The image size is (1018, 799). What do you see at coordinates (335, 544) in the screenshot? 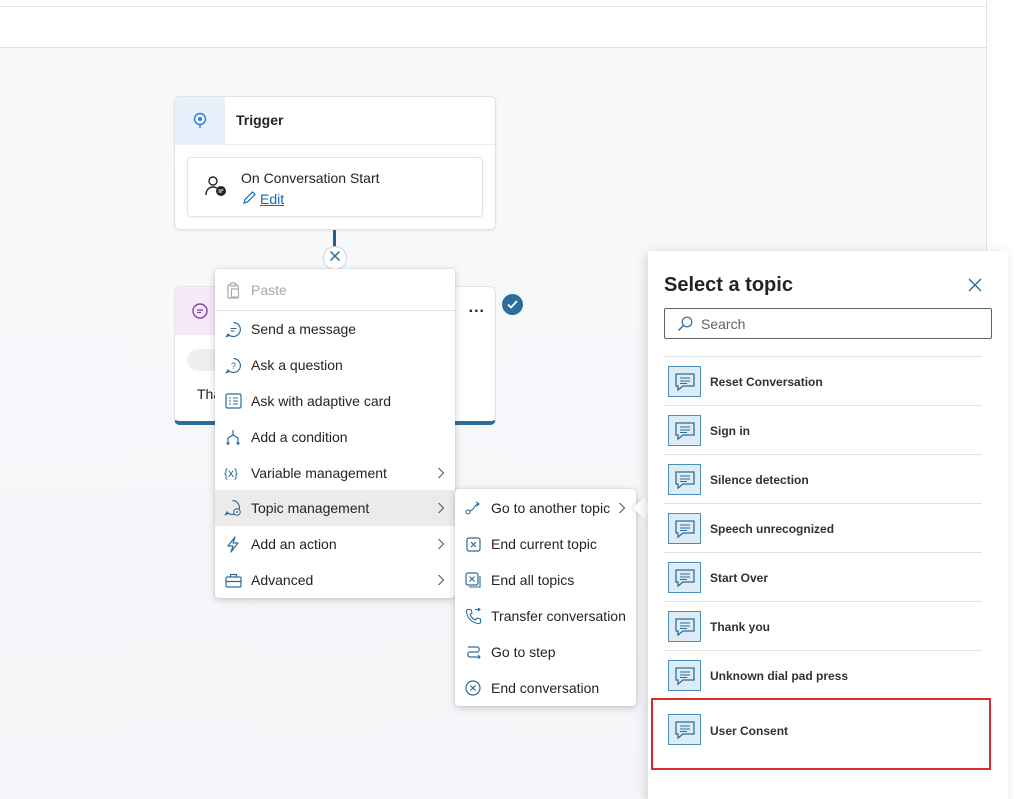
I see `menu-item-add-action: Add an action` at bounding box center [335, 544].